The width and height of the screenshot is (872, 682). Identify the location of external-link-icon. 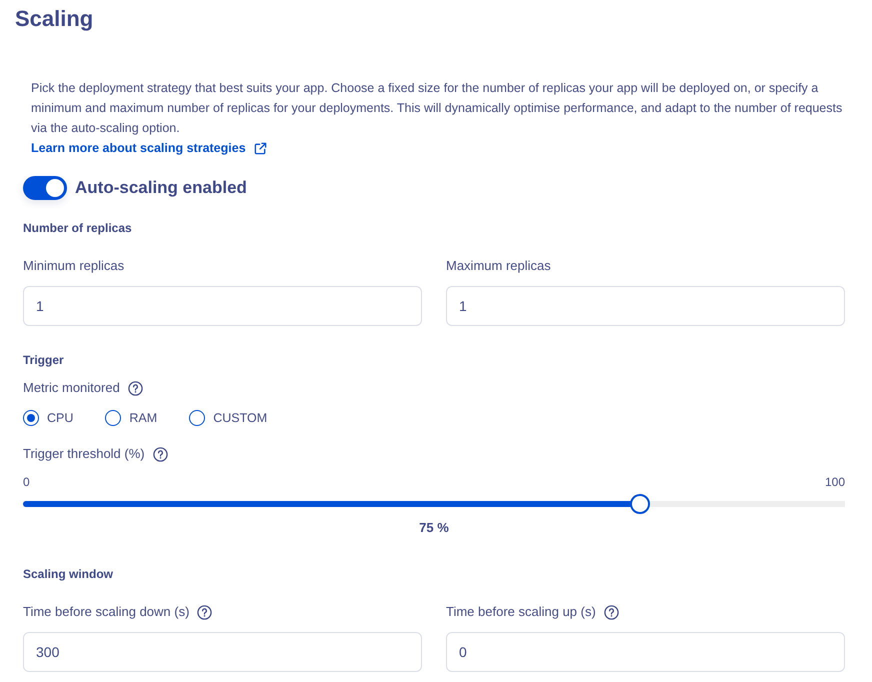
(260, 148).